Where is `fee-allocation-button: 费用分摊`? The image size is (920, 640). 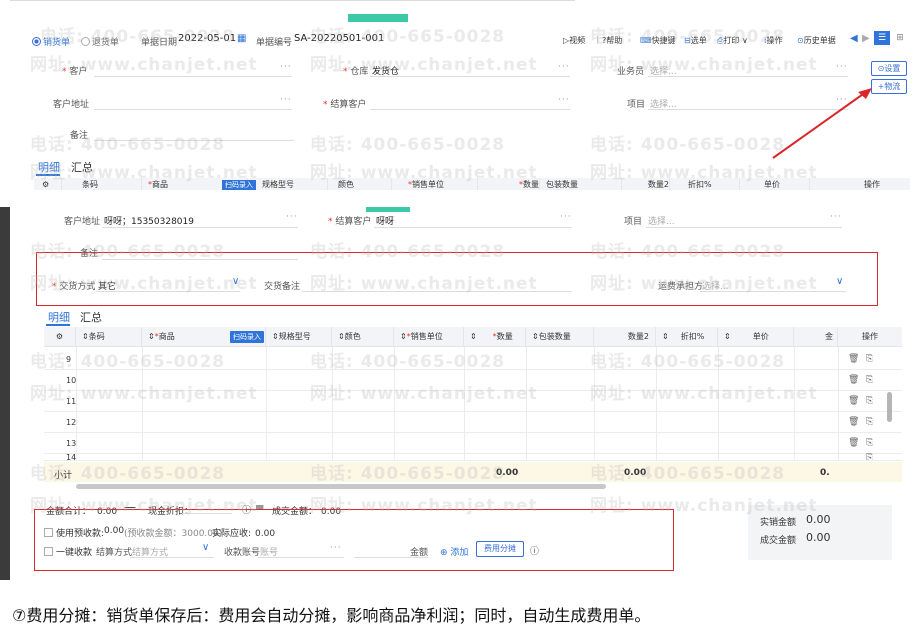
fee-allocation-button: 费用分摊 is located at coordinates (500, 549).